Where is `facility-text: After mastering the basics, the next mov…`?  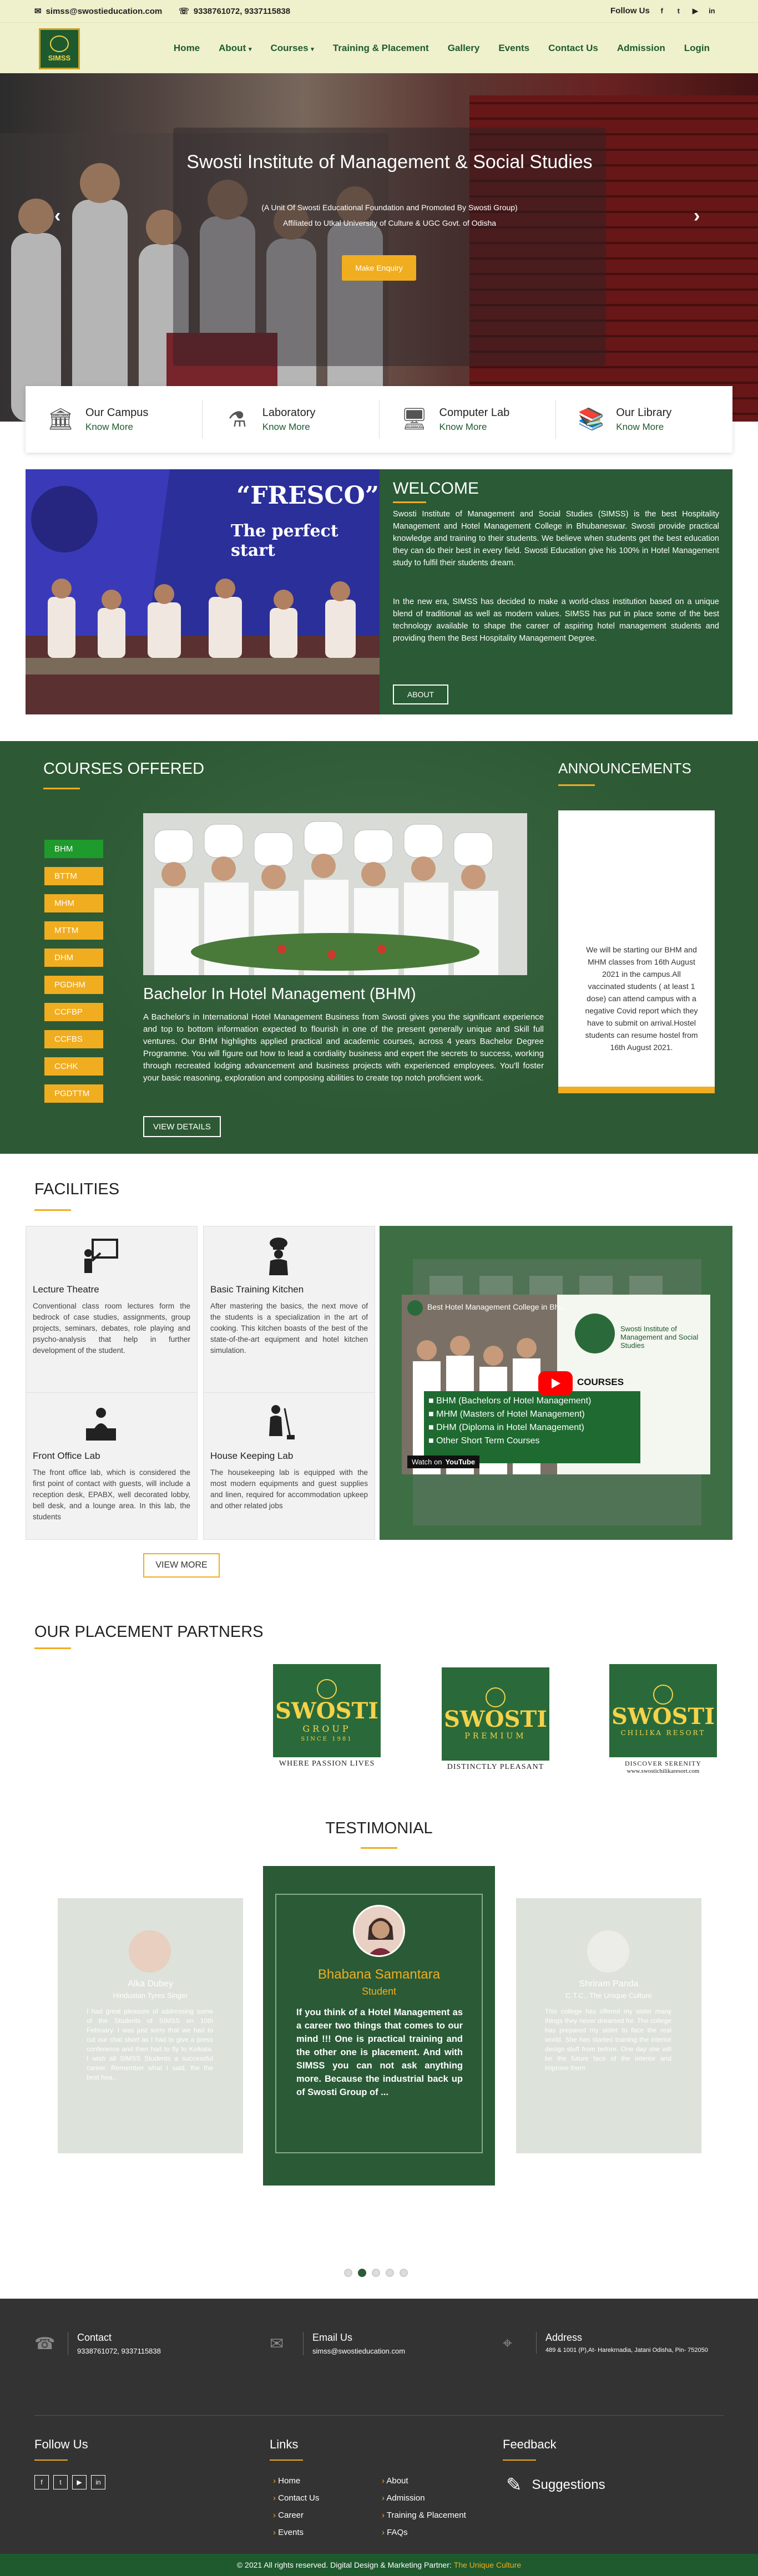
facility-text: After mastering the basics, the next mov… is located at coordinates (289, 1328).